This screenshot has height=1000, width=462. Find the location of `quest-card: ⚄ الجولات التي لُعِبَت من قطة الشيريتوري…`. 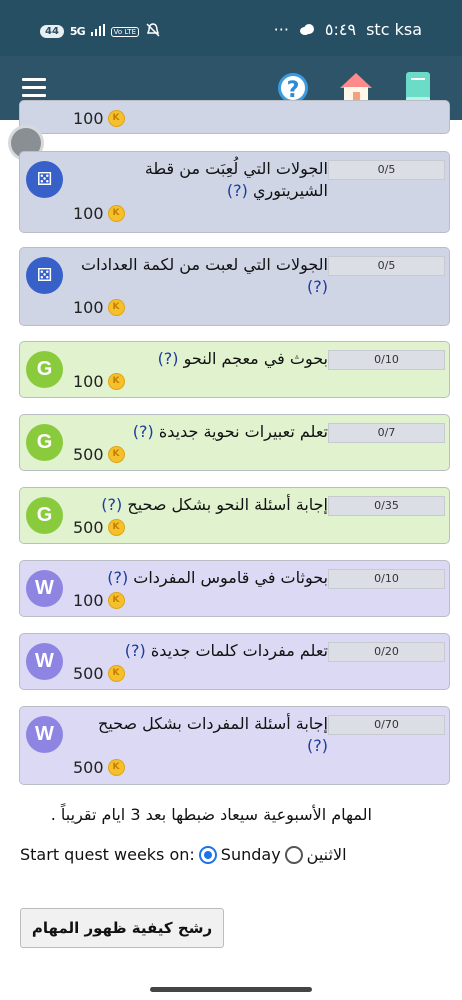

quest-card: ⚄ الجولات التي لُعِبَت من قطة الشيريتوري… is located at coordinates (234, 192).